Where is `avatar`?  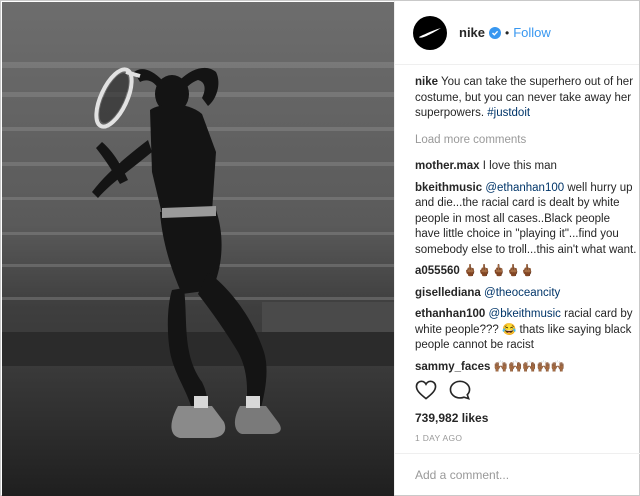 avatar is located at coordinates (430, 32).